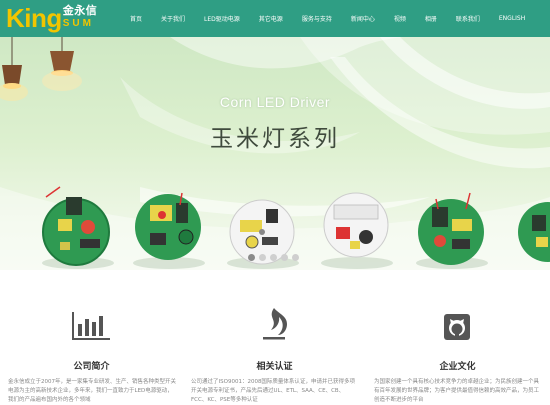 Image resolution: width=550 pixels, height=405 pixels. What do you see at coordinates (91, 326) in the screenshot?
I see `bar-chart-icon` at bounding box center [91, 326].